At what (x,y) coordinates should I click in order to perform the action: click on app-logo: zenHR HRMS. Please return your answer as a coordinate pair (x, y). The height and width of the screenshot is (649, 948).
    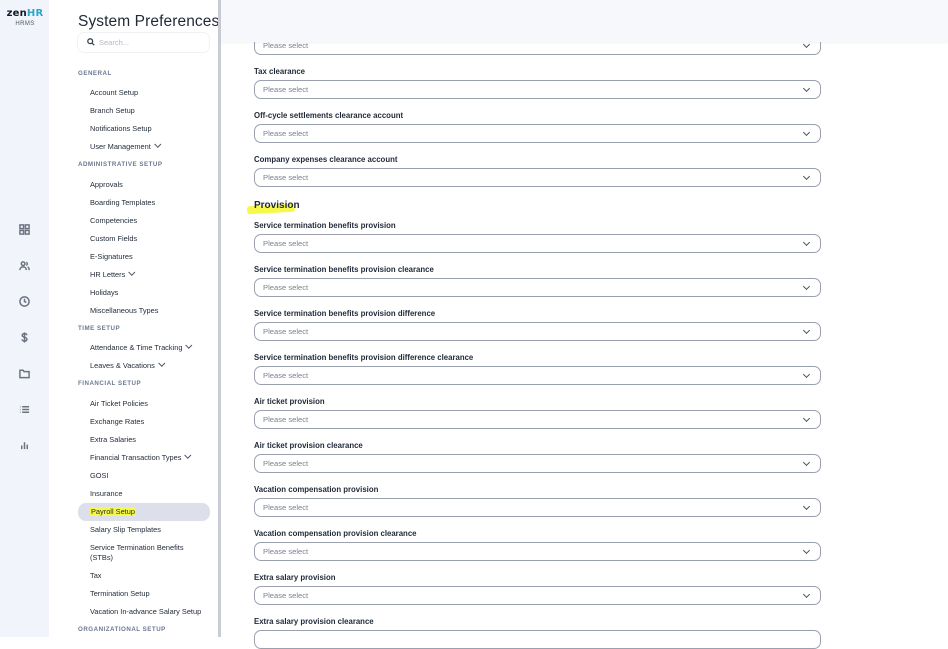
    Looking at the image, I should click on (25, 17).